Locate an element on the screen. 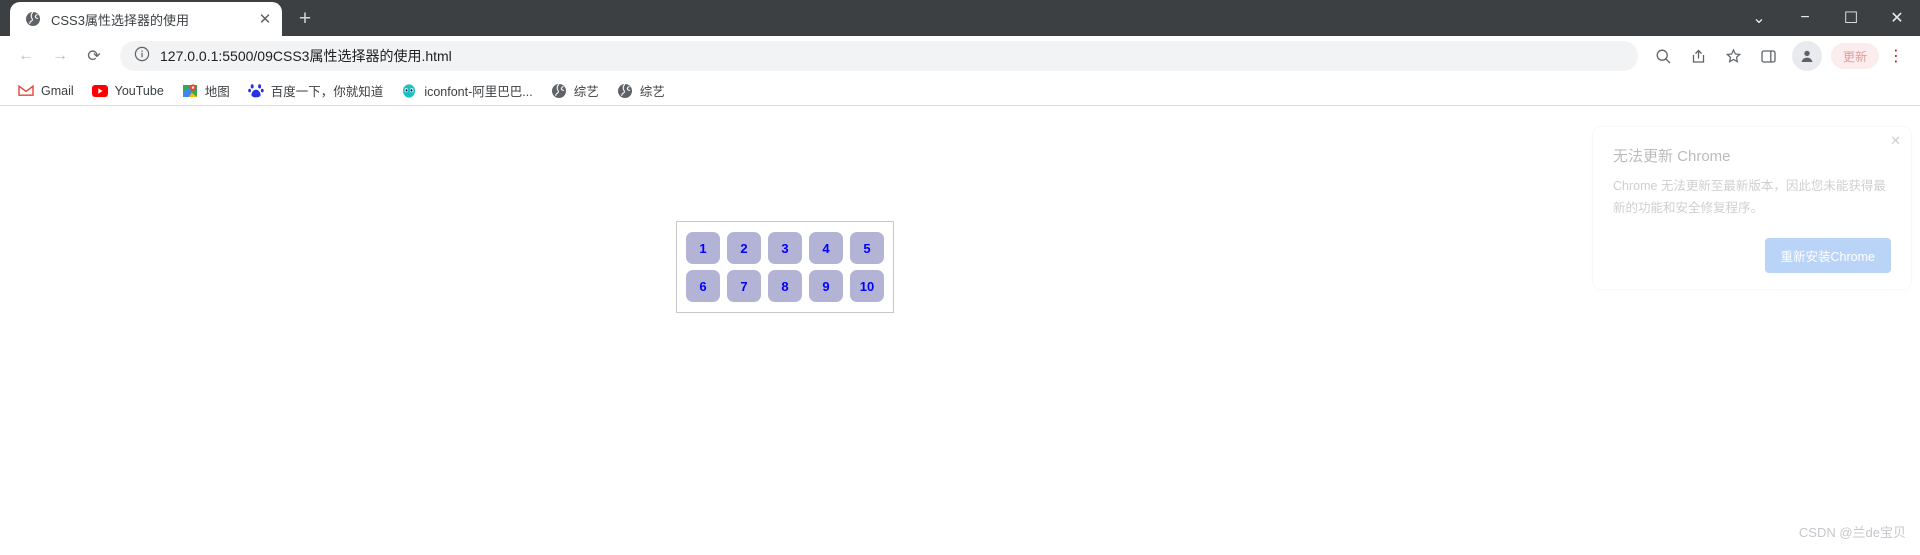  bookmark-label: 地图 is located at coordinates (217, 92).